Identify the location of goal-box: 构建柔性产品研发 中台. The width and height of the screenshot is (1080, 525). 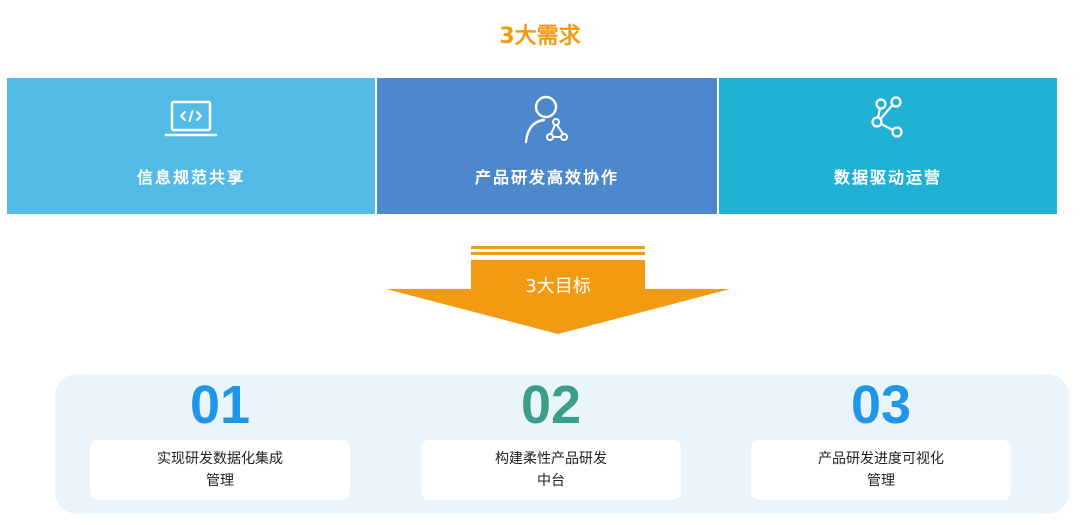
(551, 470).